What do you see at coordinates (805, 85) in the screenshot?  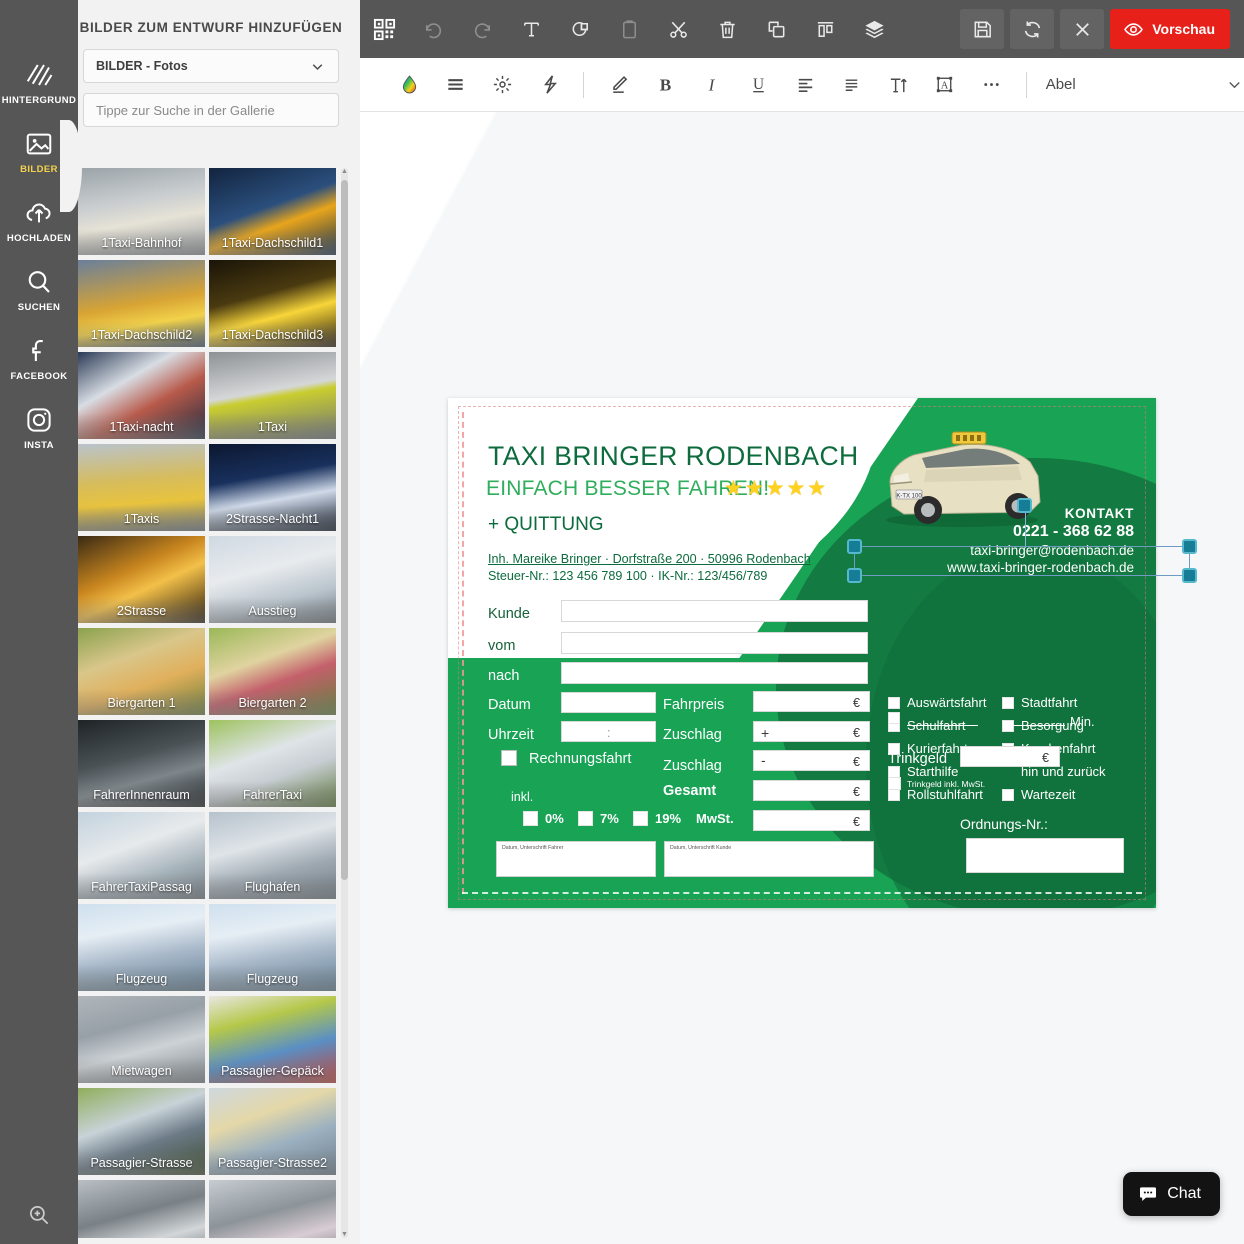 I see `align-text-button` at bounding box center [805, 85].